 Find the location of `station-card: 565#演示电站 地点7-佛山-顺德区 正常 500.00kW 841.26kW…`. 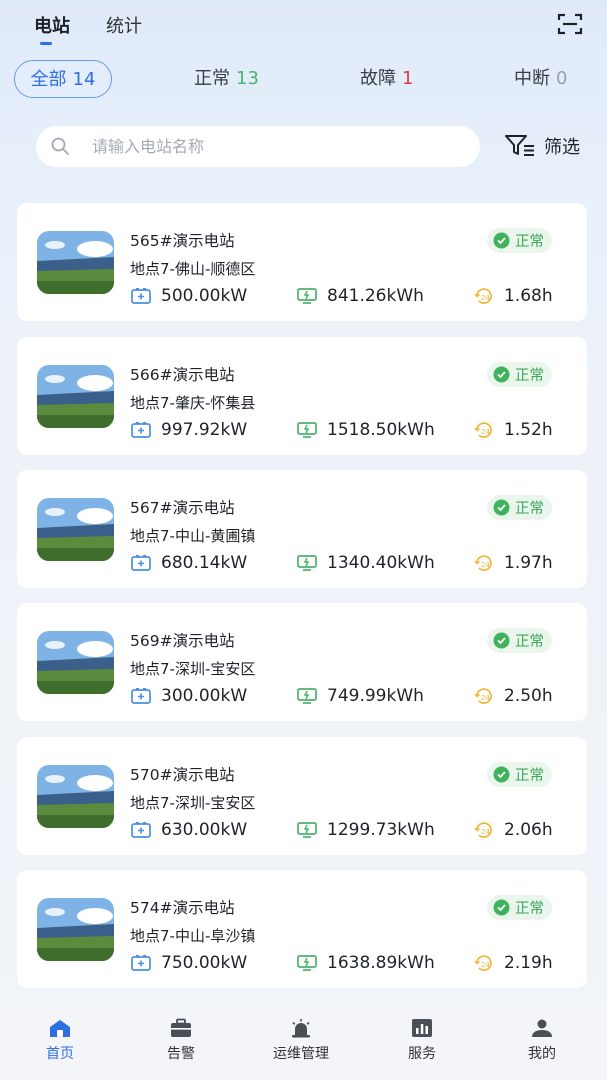

station-card: 565#演示电站 地点7-佛山-顺德区 正常 500.00kW 841.26kW… is located at coordinates (302, 262).